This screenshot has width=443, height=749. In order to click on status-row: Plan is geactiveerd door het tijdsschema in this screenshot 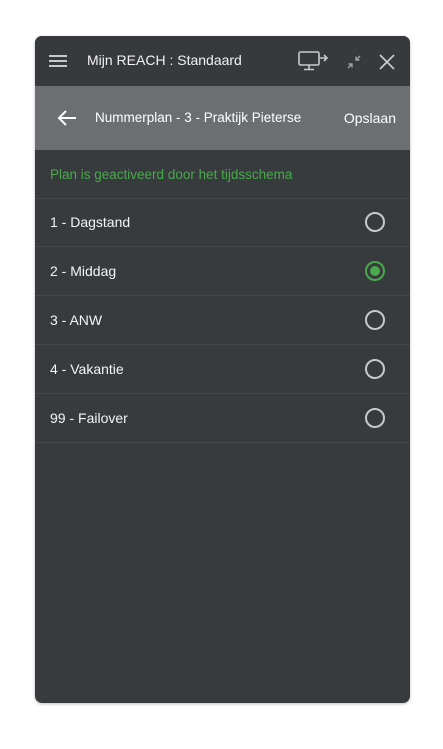, I will do `click(222, 174)`.